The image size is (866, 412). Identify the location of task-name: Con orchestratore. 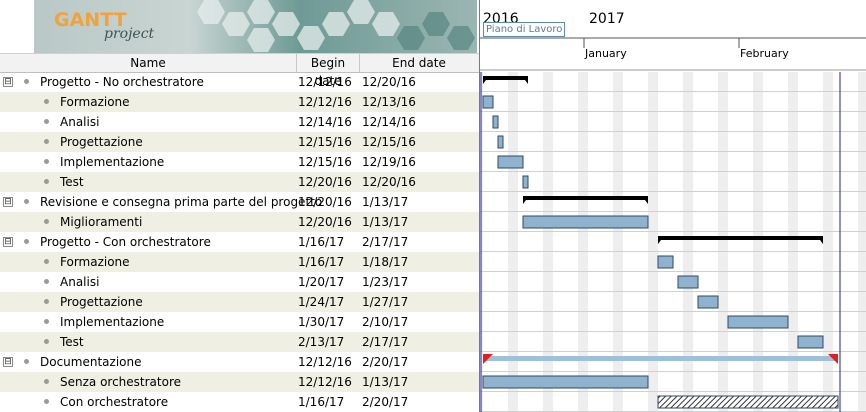
(114, 402).